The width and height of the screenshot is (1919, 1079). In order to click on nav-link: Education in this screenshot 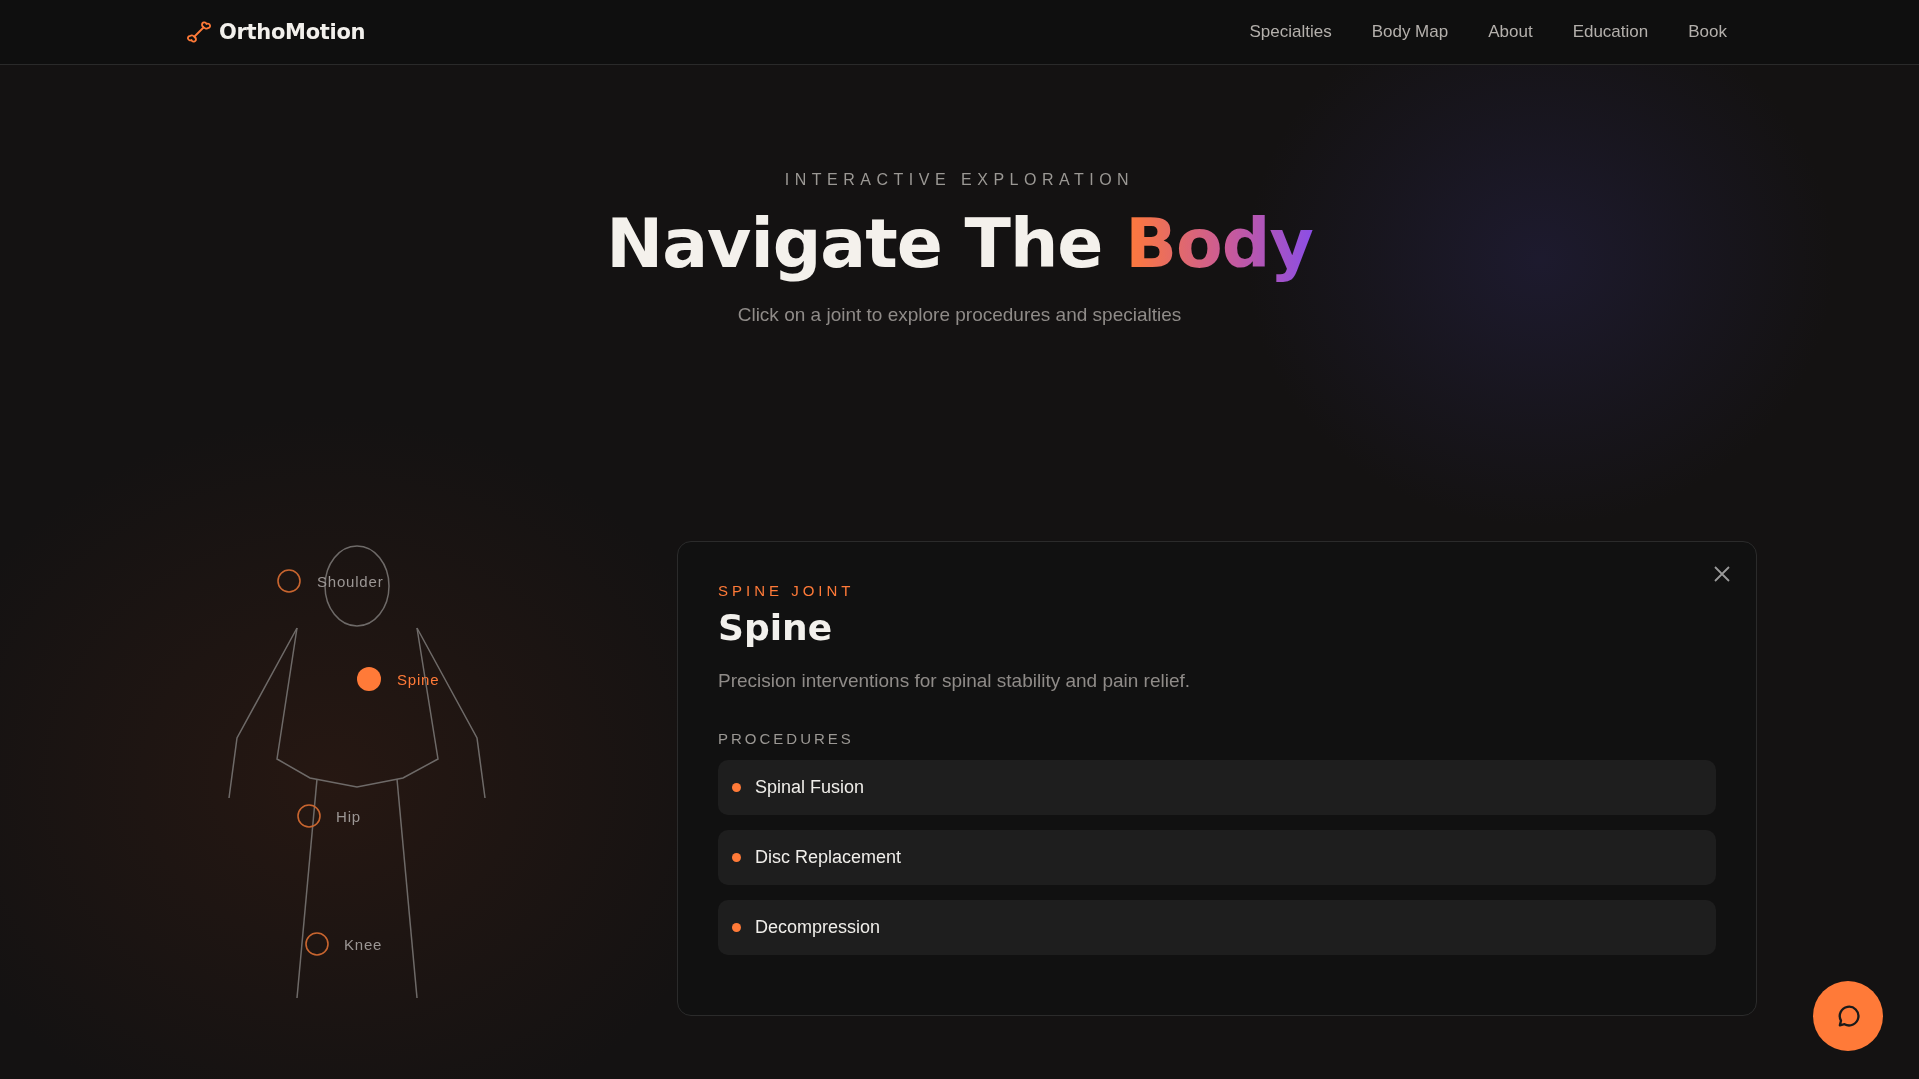, I will do `click(1610, 32)`.